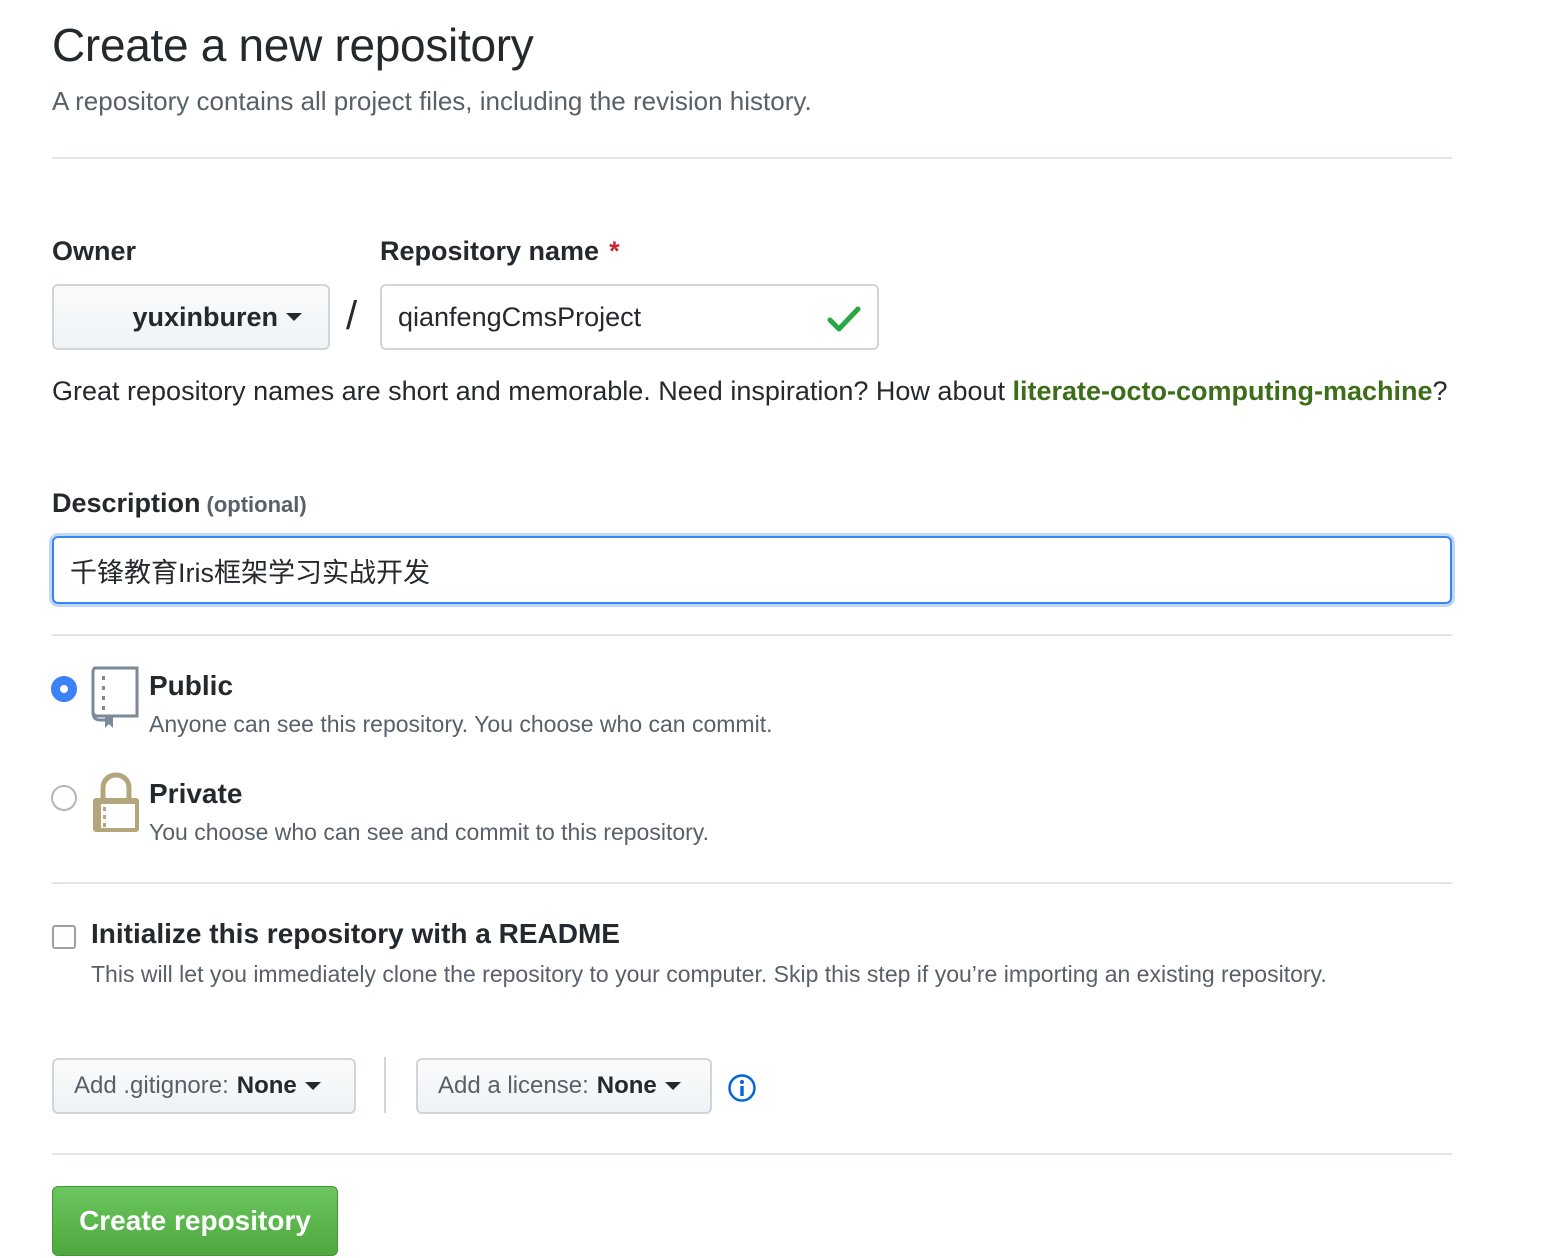 The width and height of the screenshot is (1556, 1258). I want to click on readme-title: Initialize this repository with a README, so click(355, 933).